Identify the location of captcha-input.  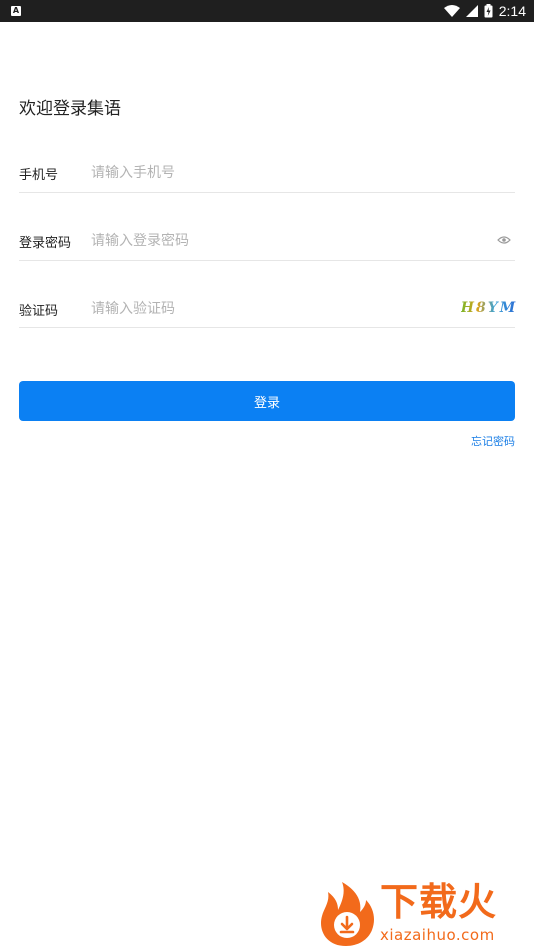
(271, 309).